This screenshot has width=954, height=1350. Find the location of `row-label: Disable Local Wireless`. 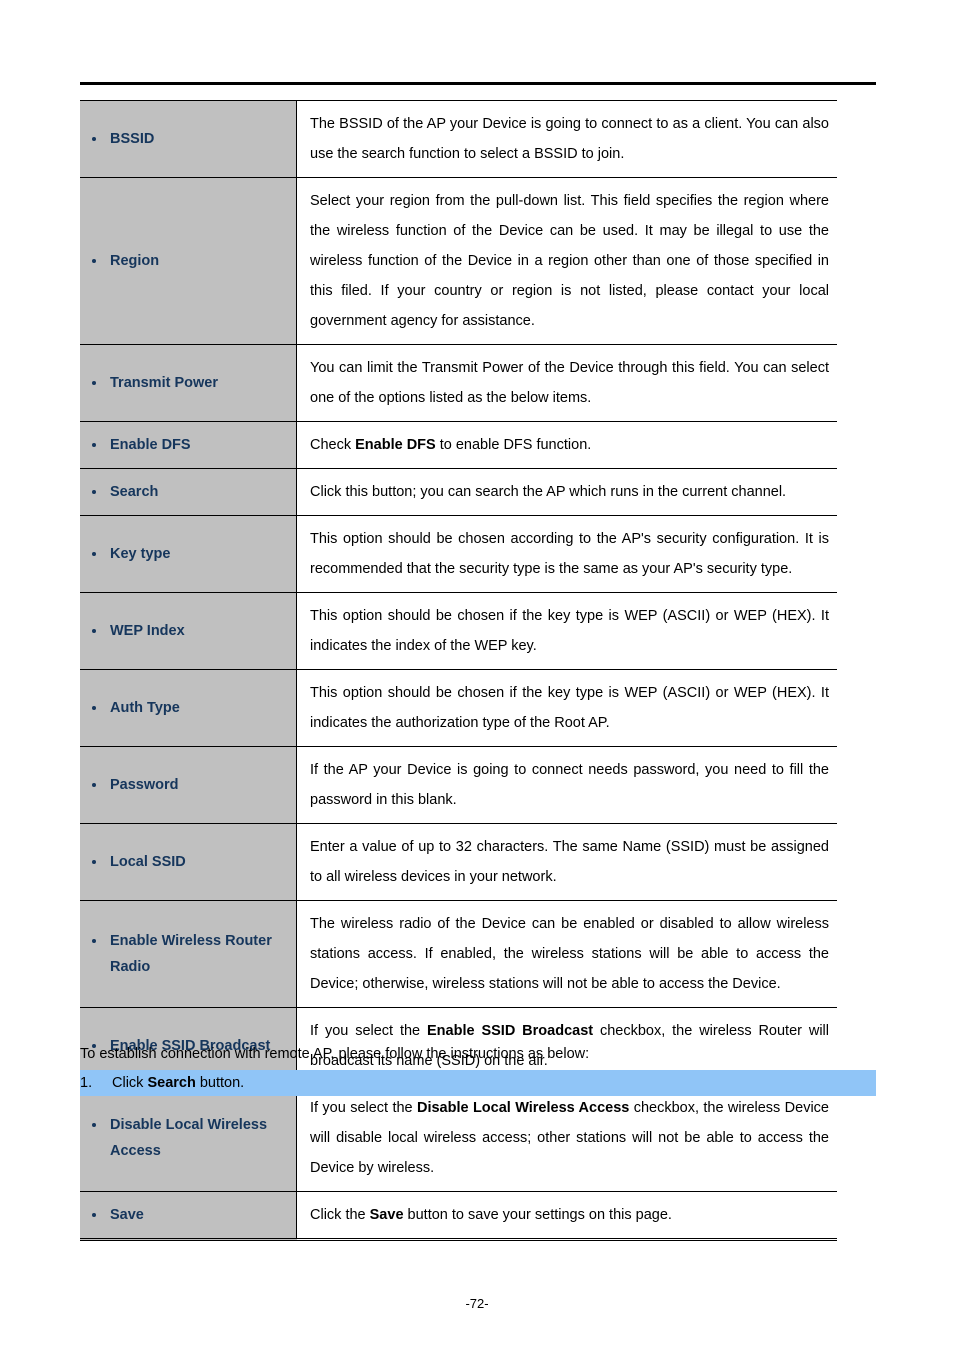

row-label: Disable Local Wireless is located at coordinates (189, 1125).